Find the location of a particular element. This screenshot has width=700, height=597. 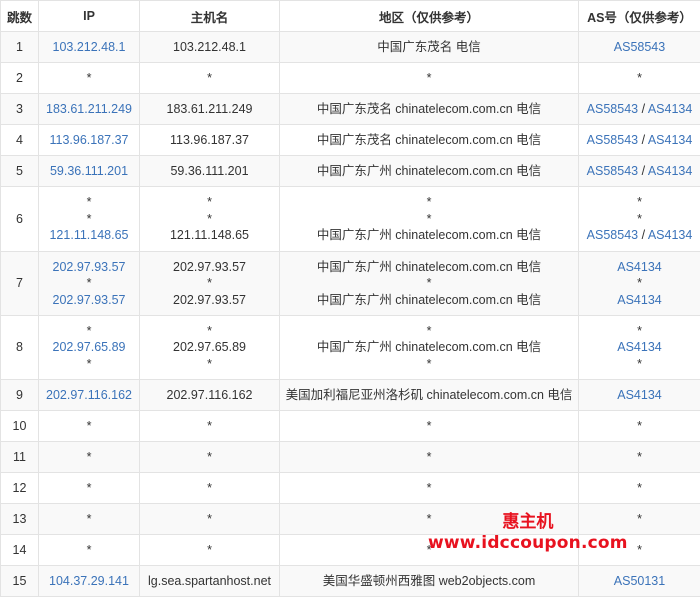

table-header-row: 跳数 IP 主机名 地区（仅供参考） AS号（仅供参考） is located at coordinates (350, 16).